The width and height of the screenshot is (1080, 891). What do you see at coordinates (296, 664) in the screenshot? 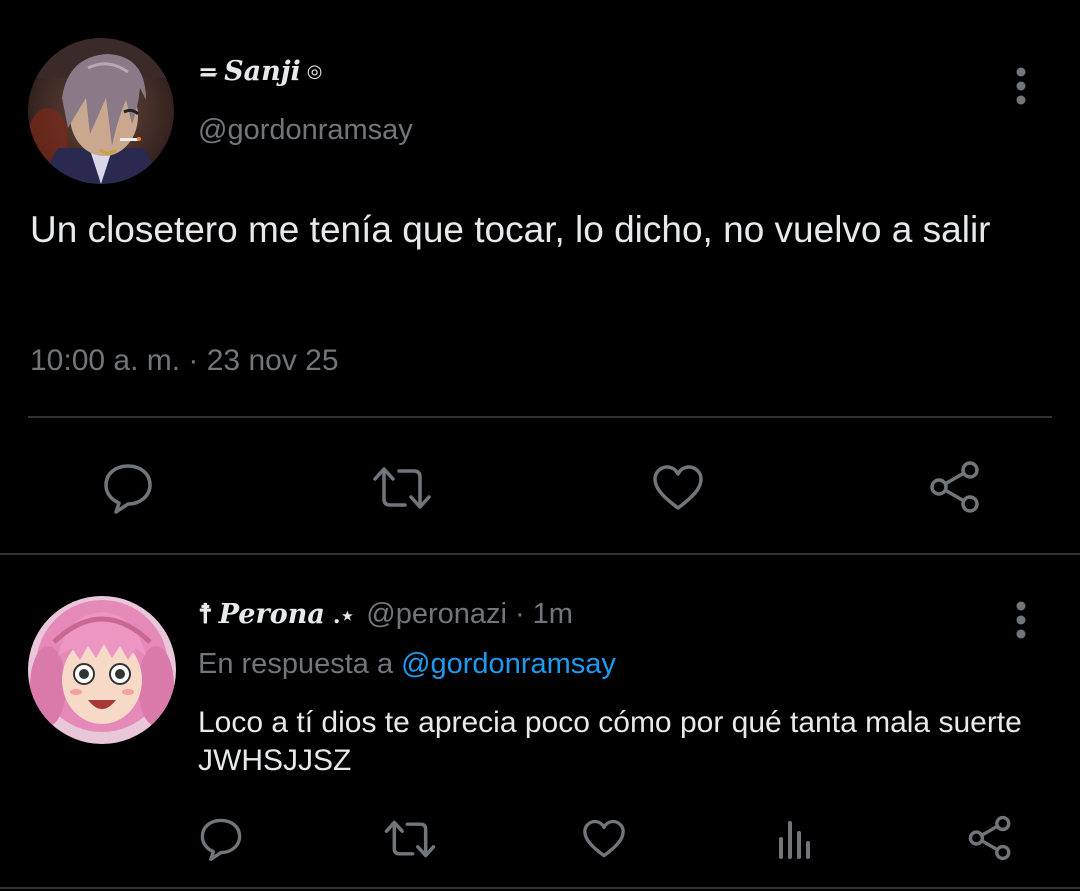
I see `replying-to-label: En respuesta a` at bounding box center [296, 664].